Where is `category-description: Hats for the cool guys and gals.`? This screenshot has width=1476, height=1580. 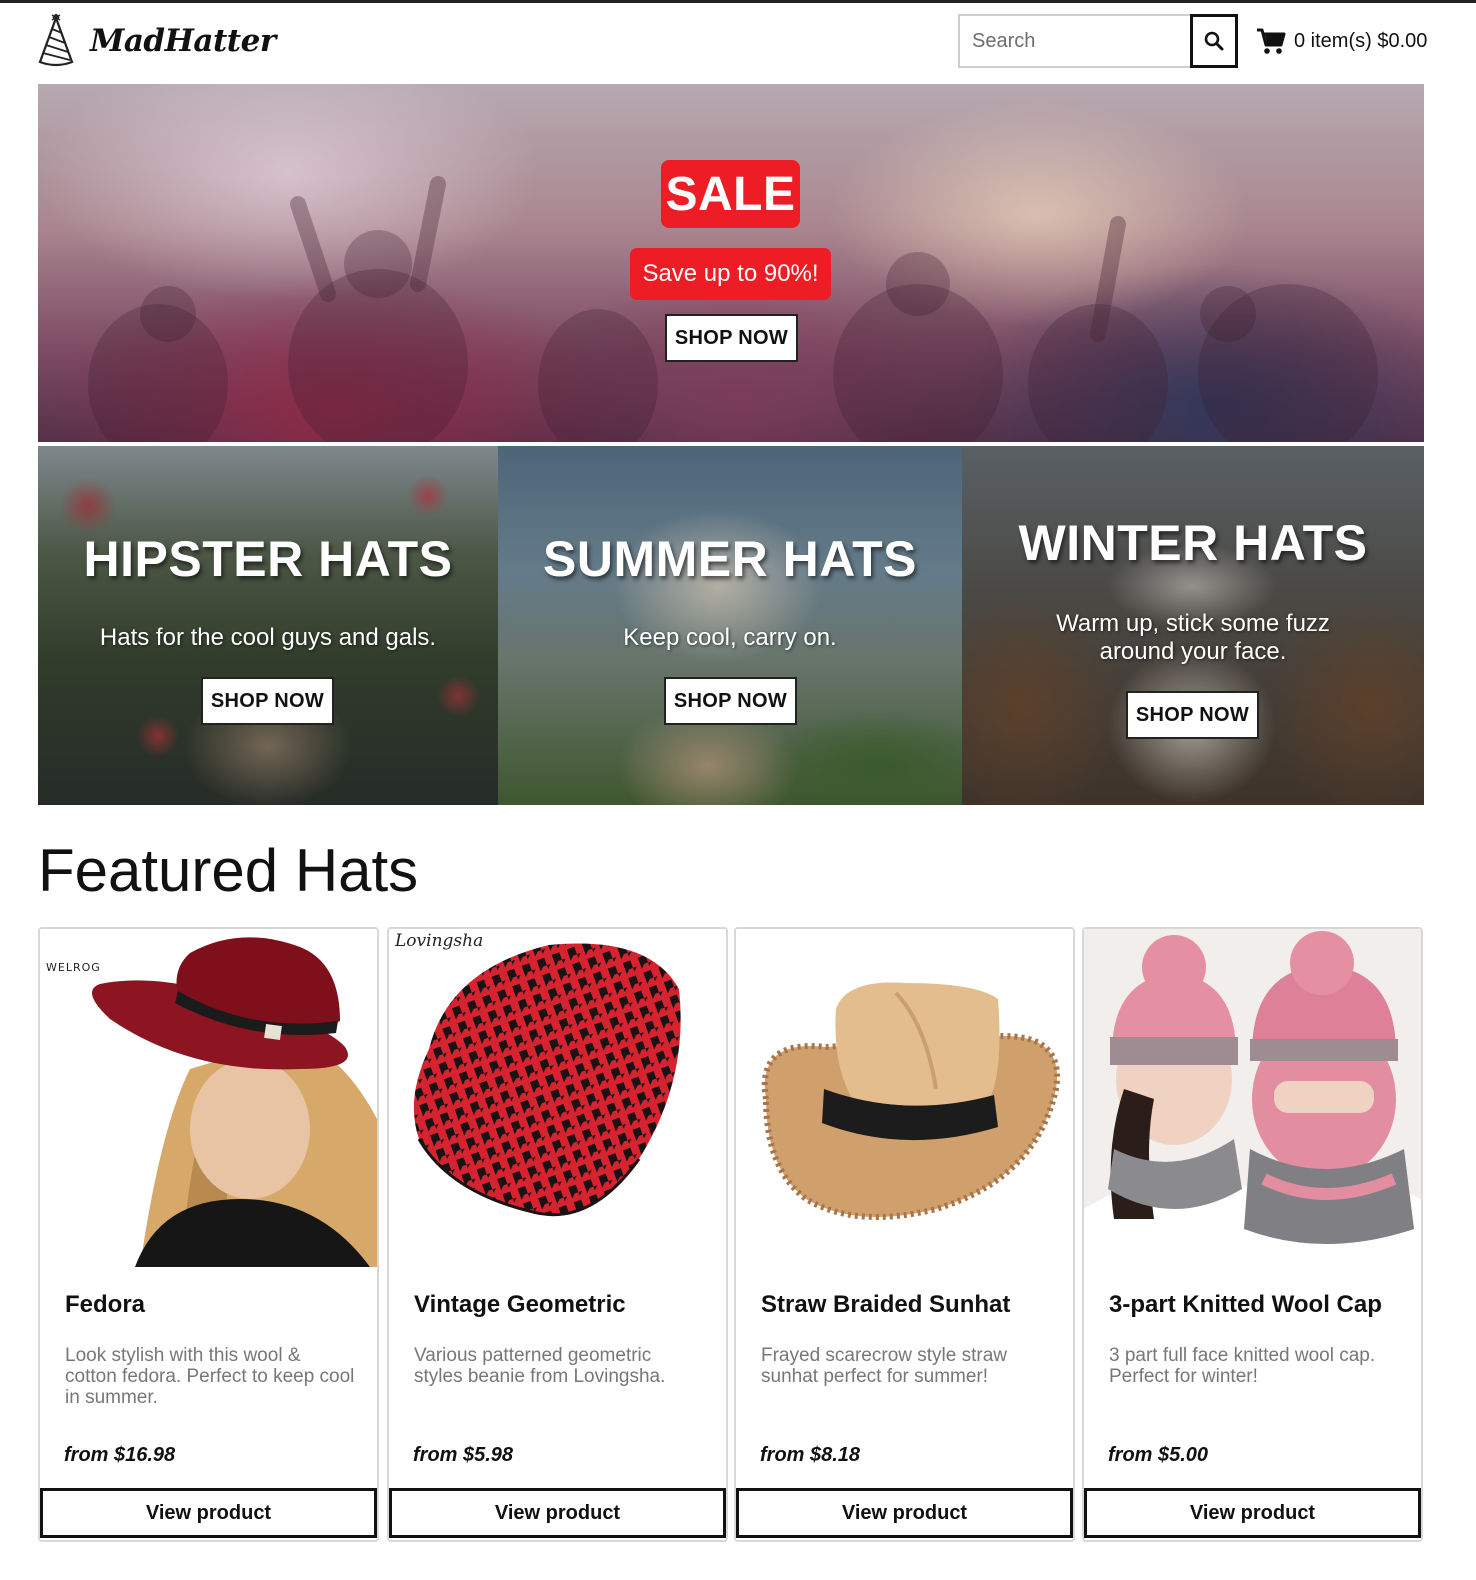 category-description: Hats for the cool guys and gals. is located at coordinates (268, 637).